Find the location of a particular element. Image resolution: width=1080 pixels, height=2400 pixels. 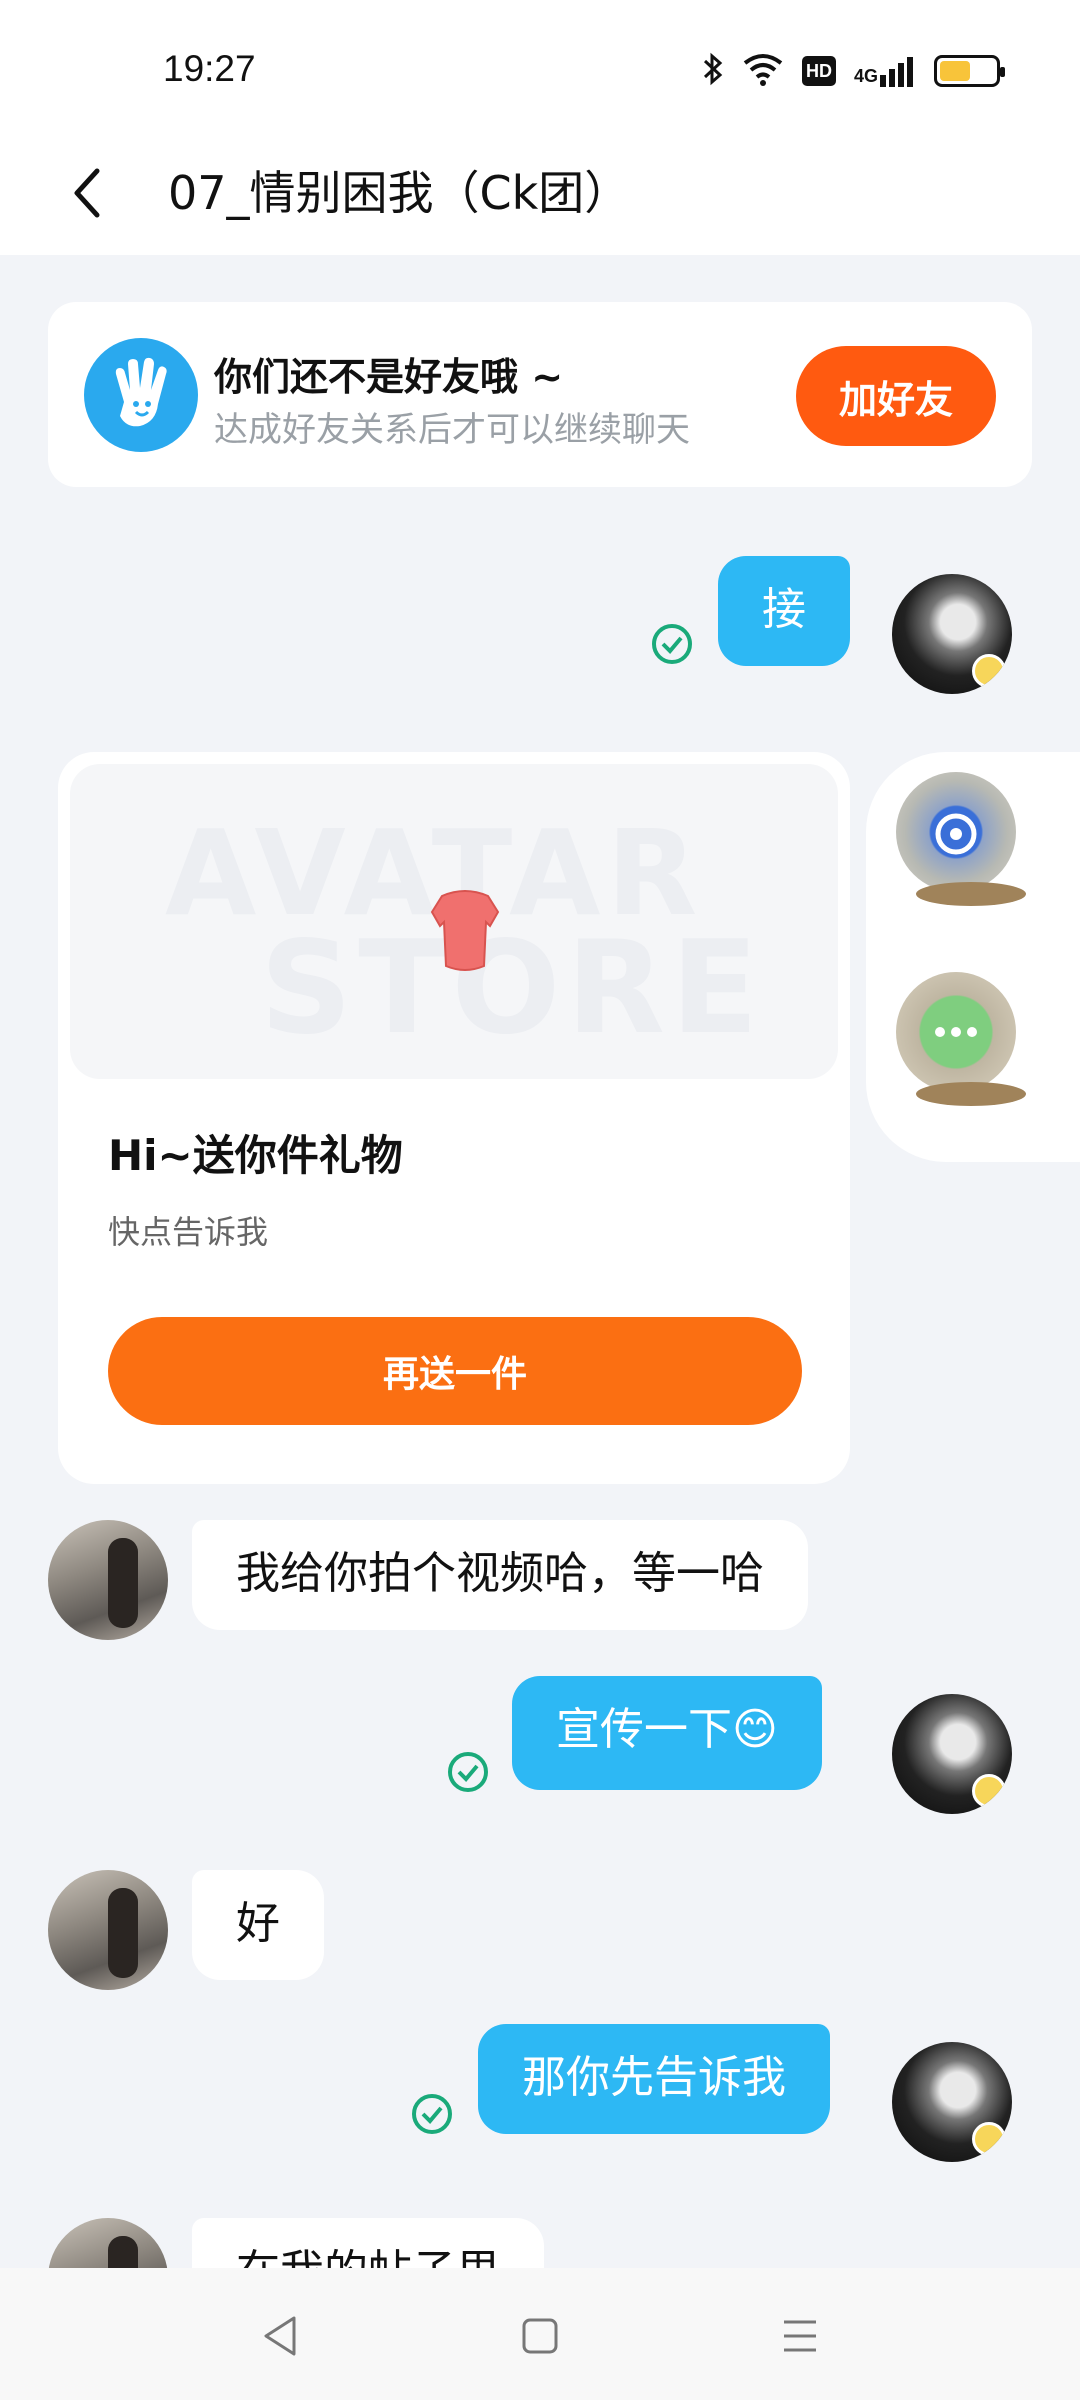

status-icons: HD 4G is located at coordinates (853, 71).